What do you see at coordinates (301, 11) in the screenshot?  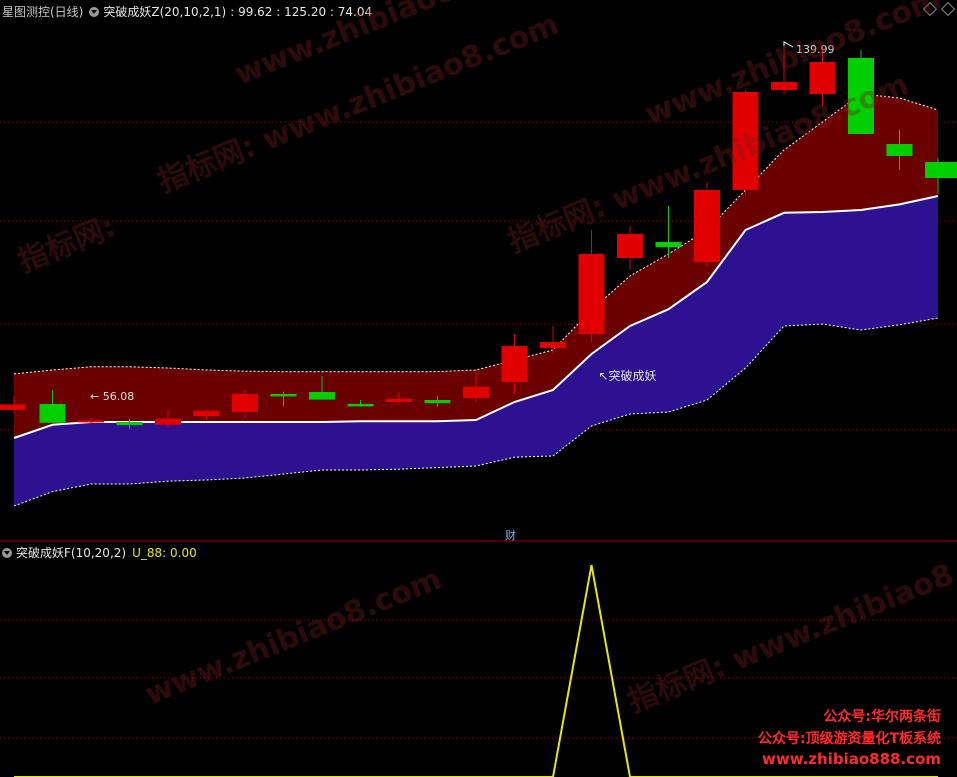 I see `indicator-values: : 99.62 : 125.20 : 74.04` at bounding box center [301, 11].